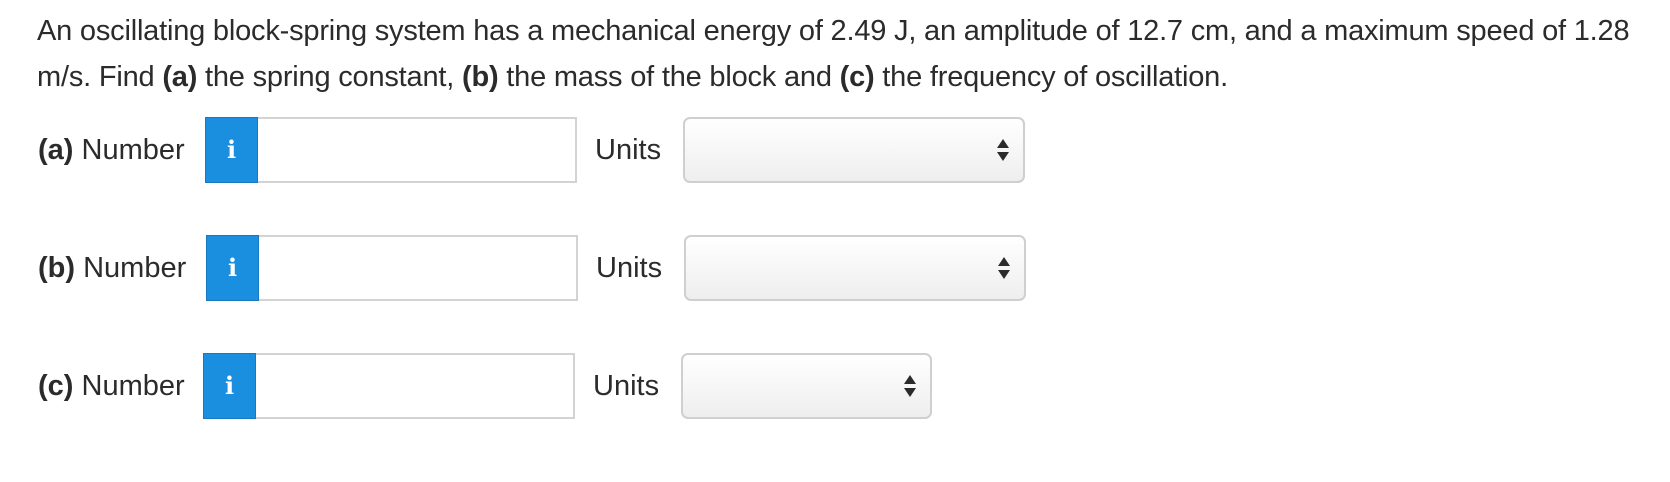  Describe the element at coordinates (806, 386) in the screenshot. I see `units-select-c` at that location.